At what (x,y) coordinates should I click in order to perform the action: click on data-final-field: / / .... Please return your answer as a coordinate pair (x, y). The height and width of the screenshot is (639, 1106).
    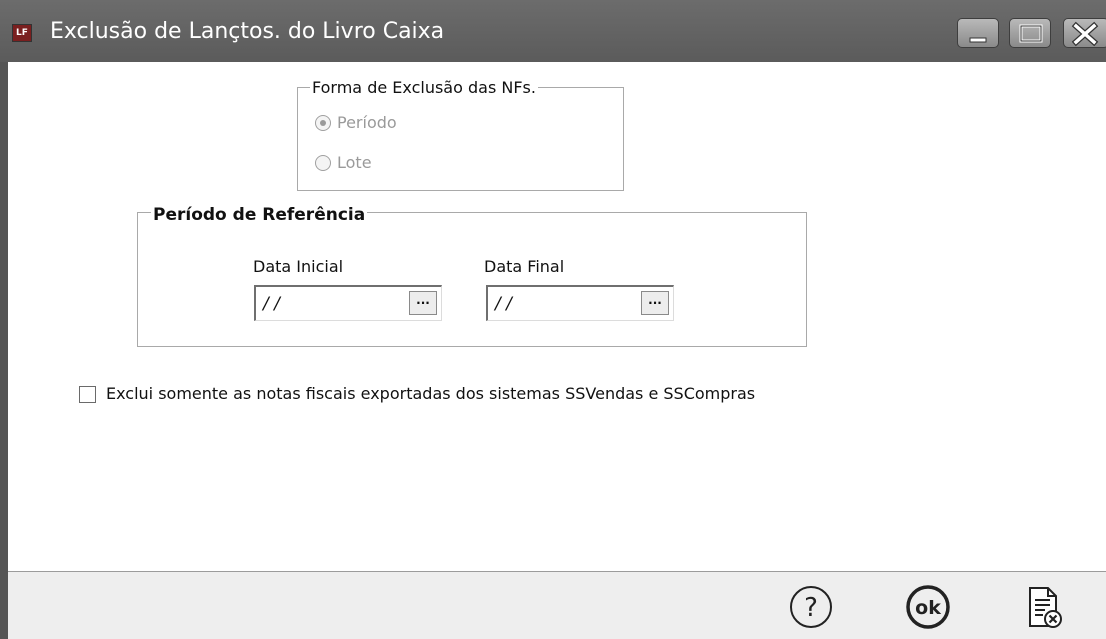
    Looking at the image, I should click on (580, 303).